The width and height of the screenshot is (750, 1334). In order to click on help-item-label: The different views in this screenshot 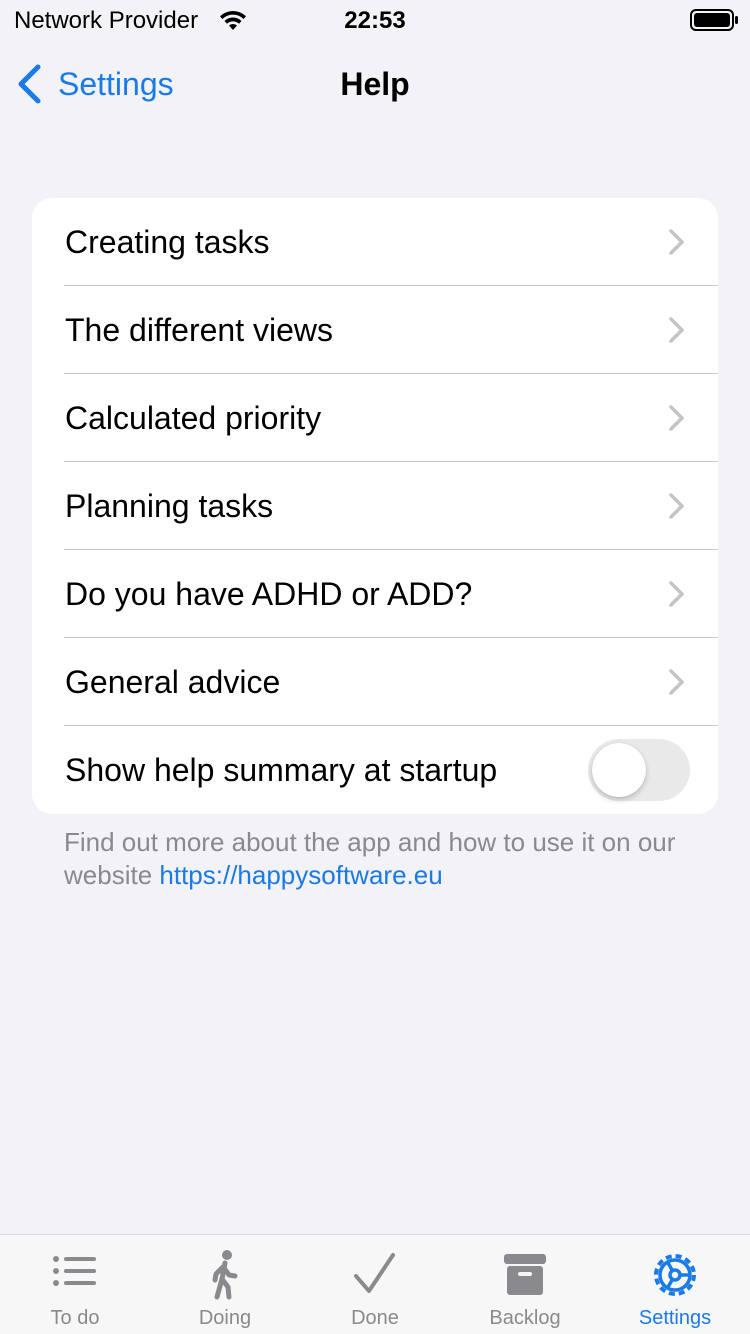, I will do `click(199, 329)`.